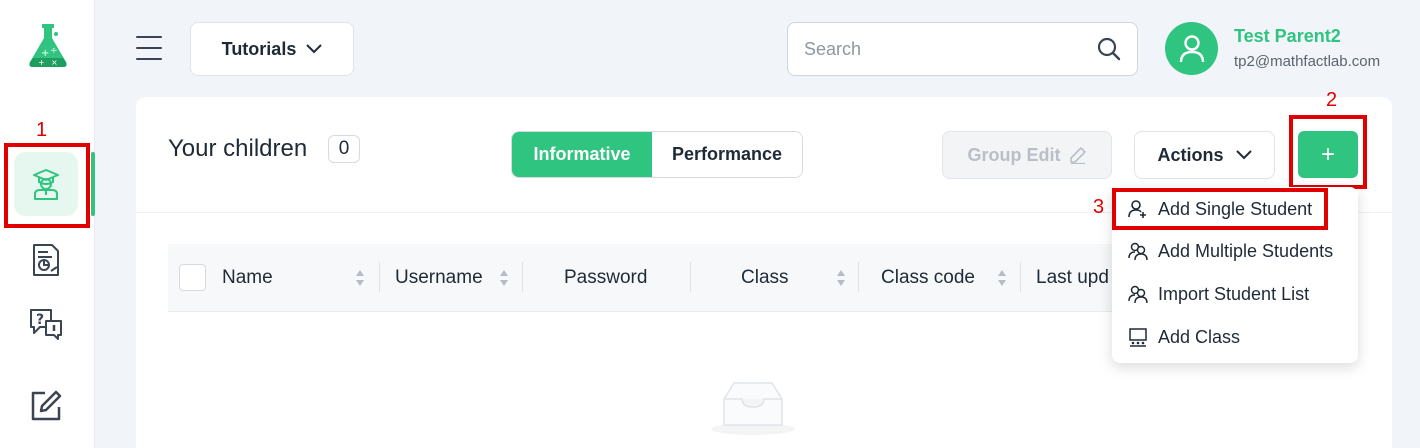 Image resolution: width=1420 pixels, height=448 pixels. What do you see at coordinates (344, 149) in the screenshot?
I see `children-count-badge: 0` at bounding box center [344, 149].